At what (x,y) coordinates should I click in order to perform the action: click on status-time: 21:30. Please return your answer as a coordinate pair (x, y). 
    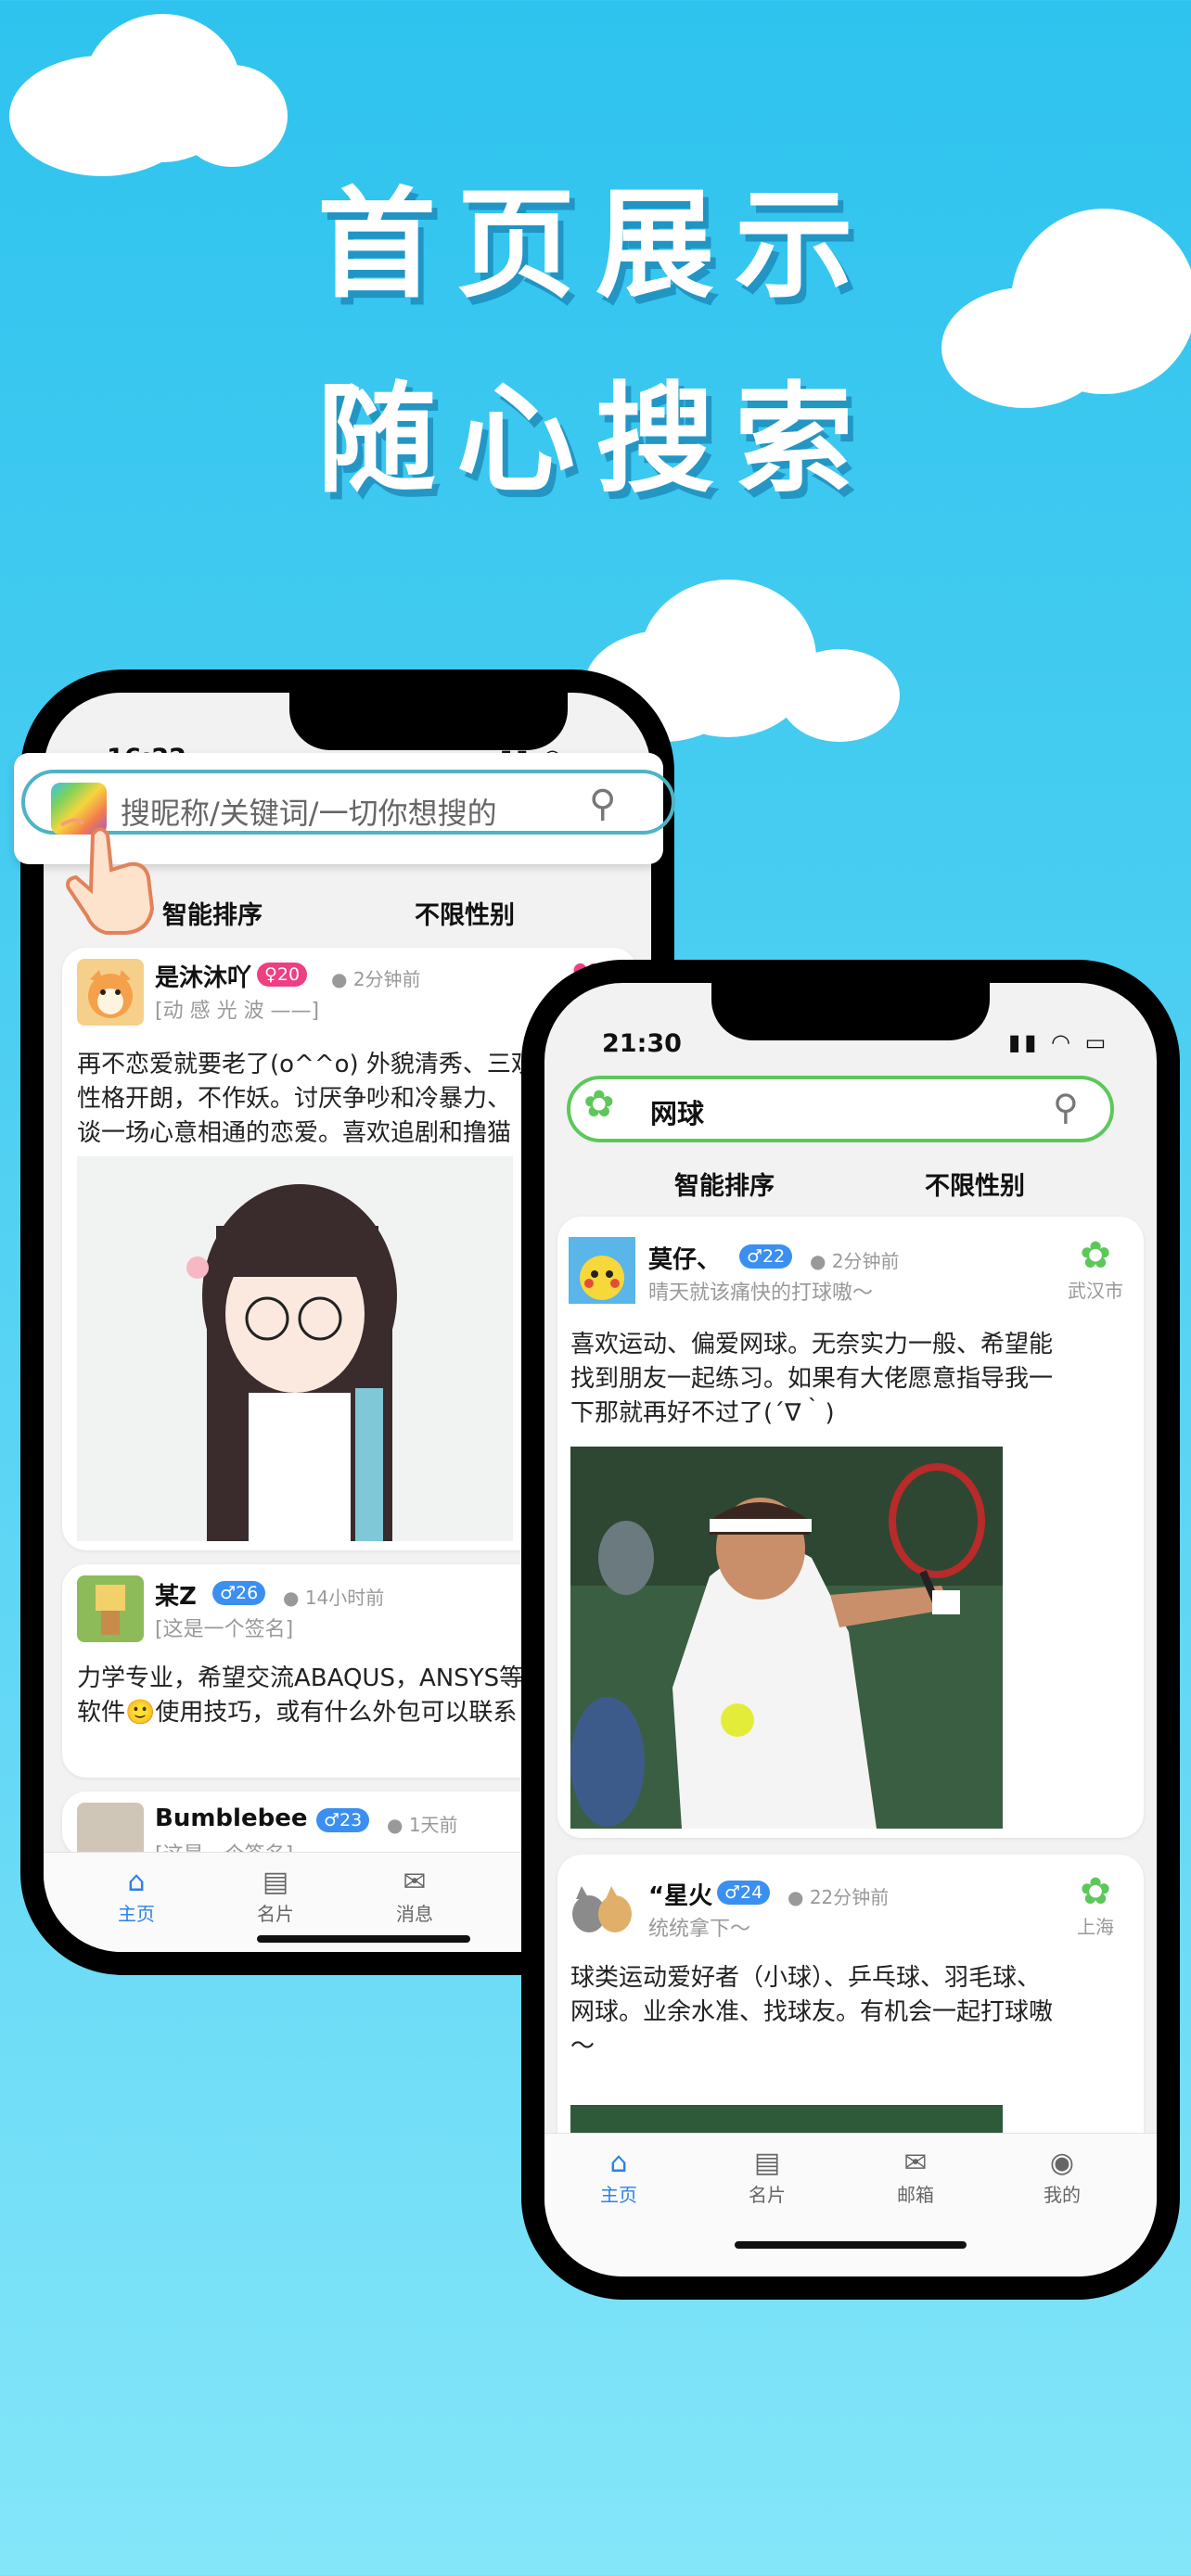
    Looking at the image, I should click on (642, 1043).